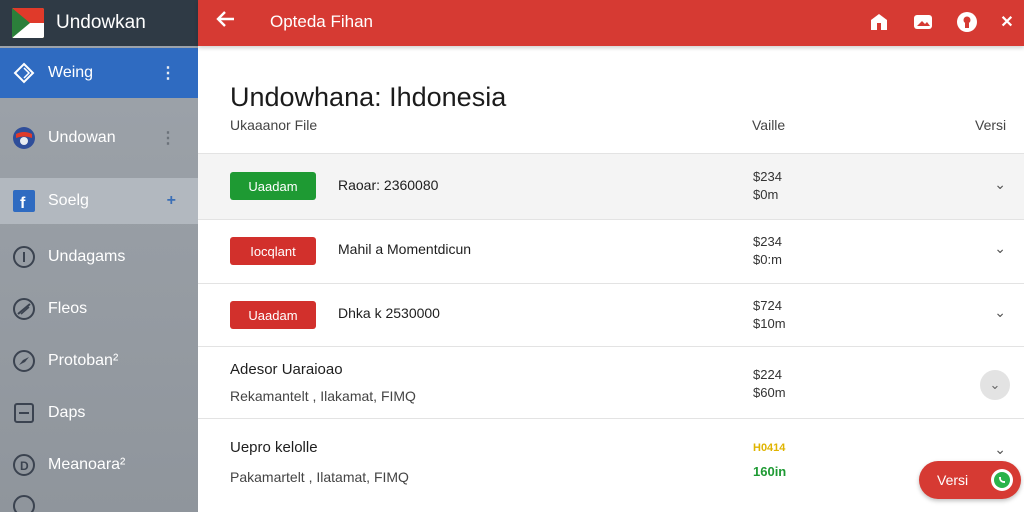 Image resolution: width=1024 pixels, height=512 pixels. What do you see at coordinates (769, 384) in the screenshot?
I see `row-value: $224 $60m` at bounding box center [769, 384].